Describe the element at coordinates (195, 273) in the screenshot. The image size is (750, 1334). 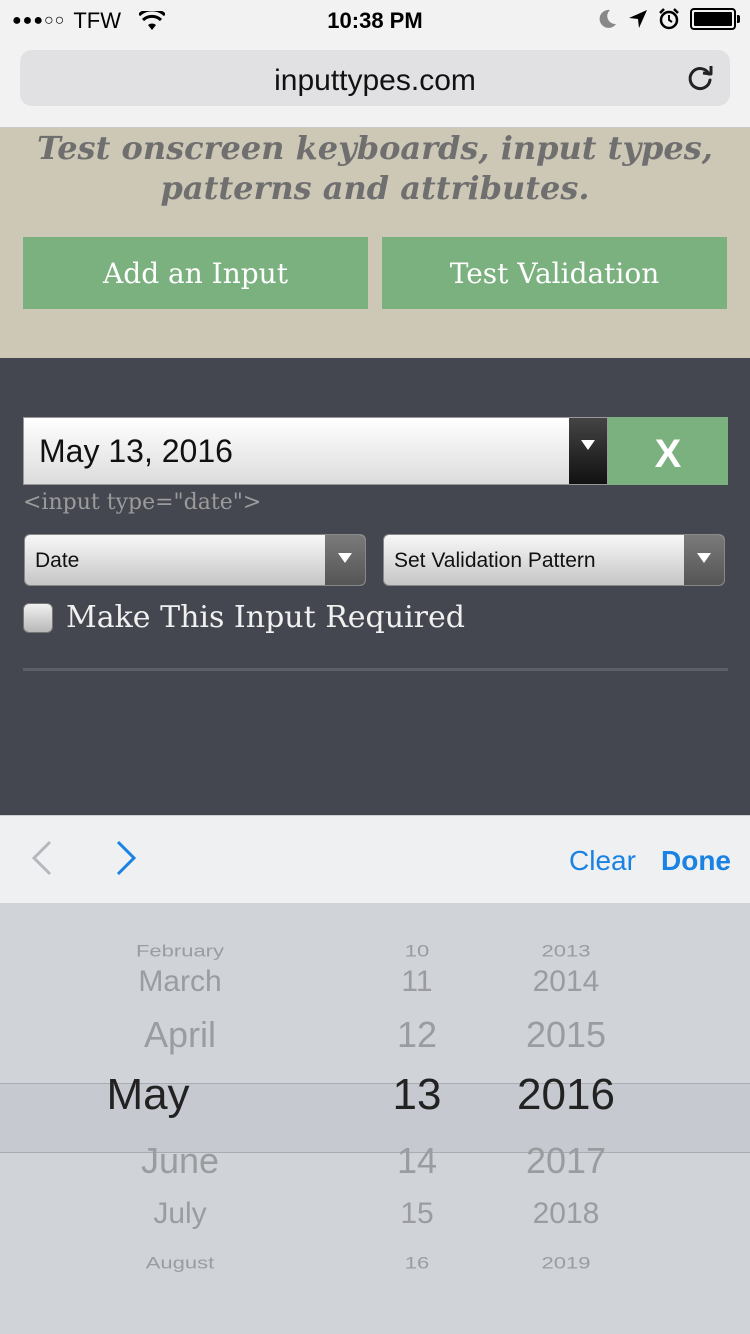
I see `add-input-button: Add an Input` at that location.